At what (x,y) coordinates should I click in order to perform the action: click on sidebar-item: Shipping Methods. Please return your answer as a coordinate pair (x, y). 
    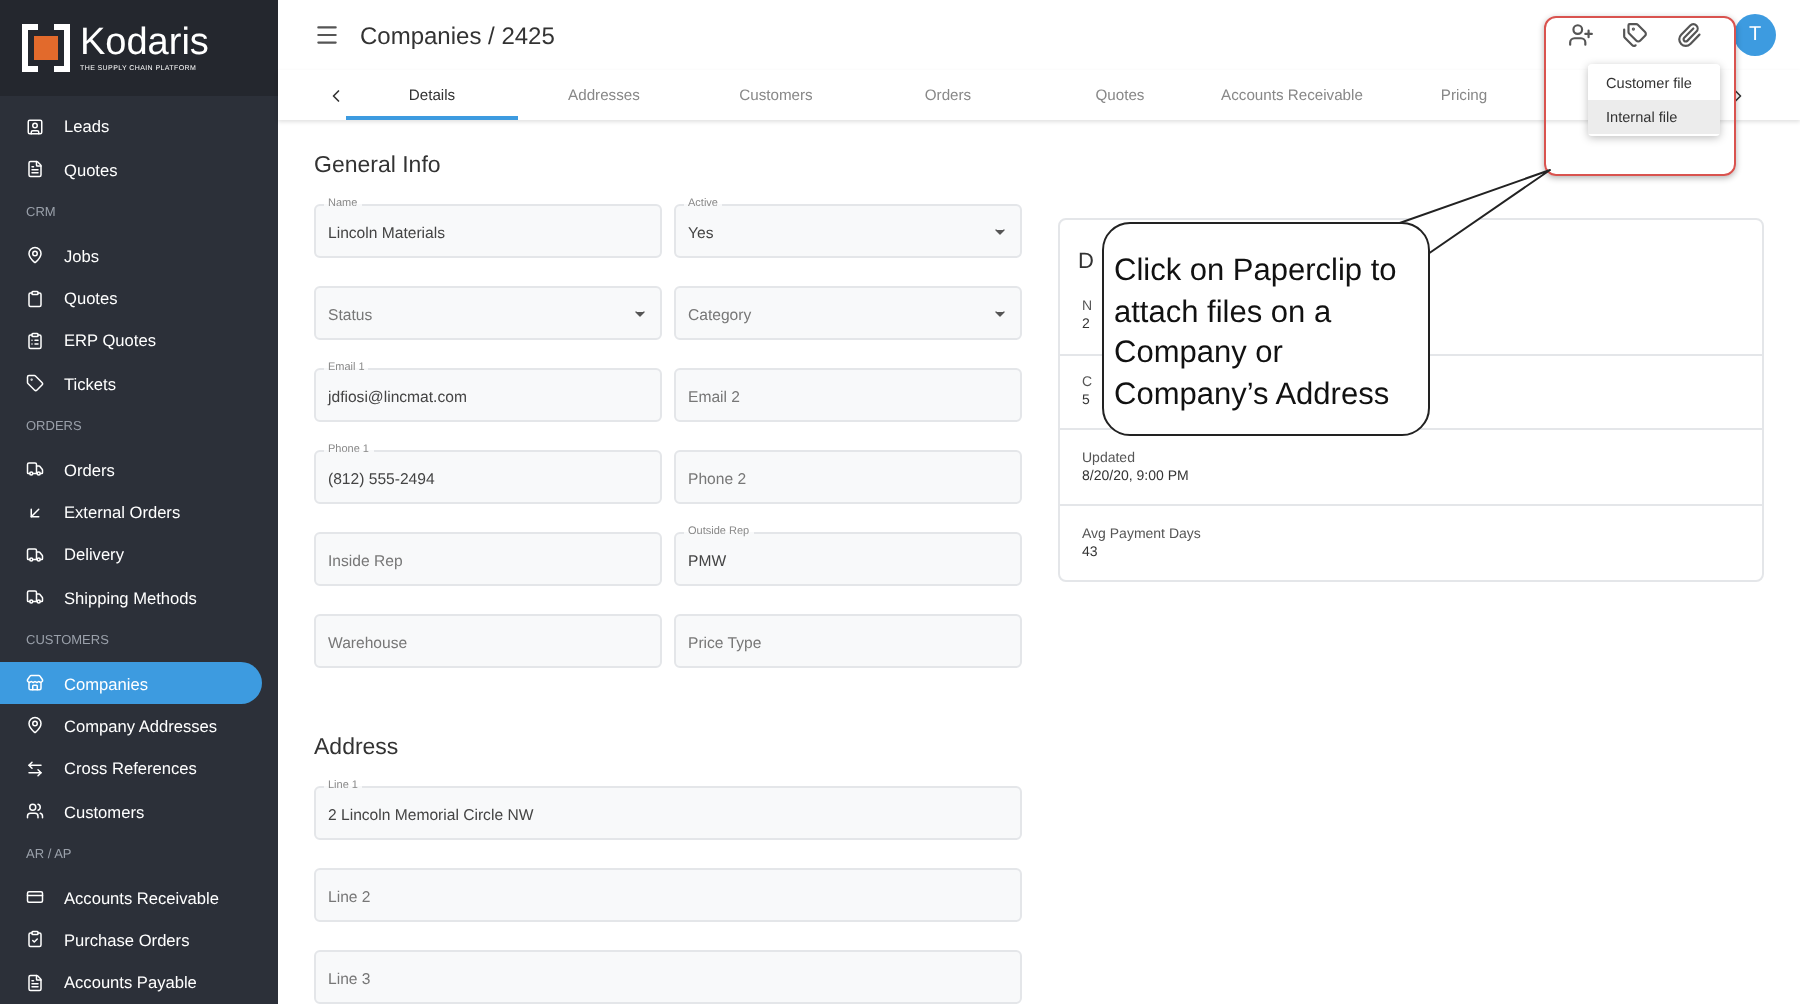
    Looking at the image, I should click on (131, 597).